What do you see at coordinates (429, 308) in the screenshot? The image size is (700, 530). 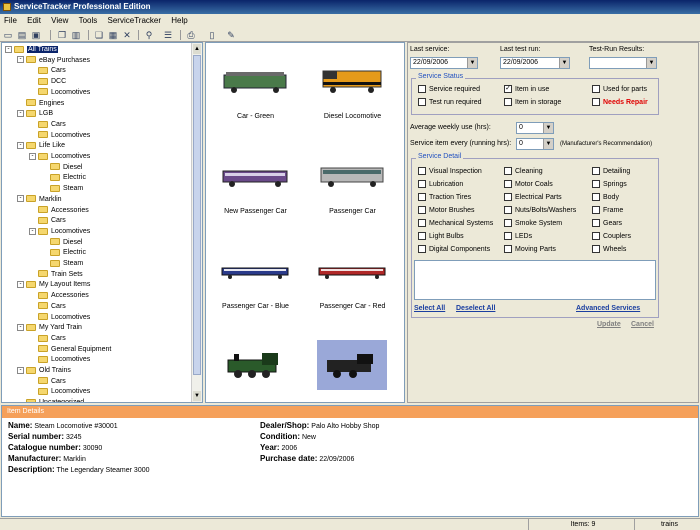 I see `select-all-link: Select All` at bounding box center [429, 308].